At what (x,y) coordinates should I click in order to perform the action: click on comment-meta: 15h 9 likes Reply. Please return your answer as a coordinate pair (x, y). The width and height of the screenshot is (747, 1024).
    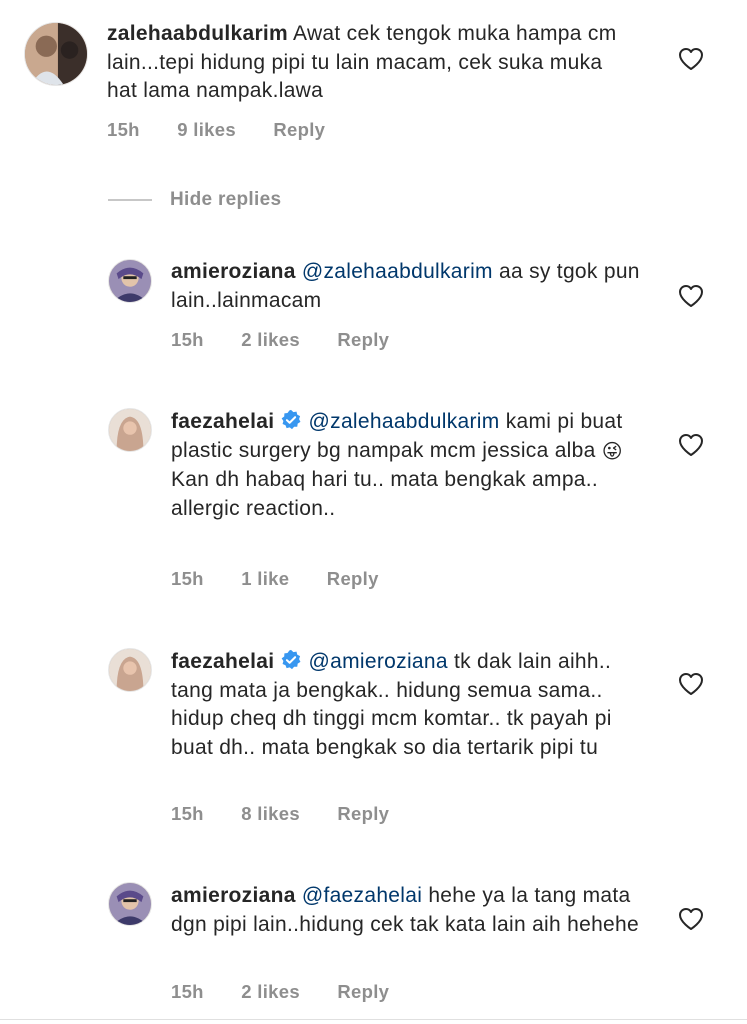
    Looking at the image, I should click on (232, 130).